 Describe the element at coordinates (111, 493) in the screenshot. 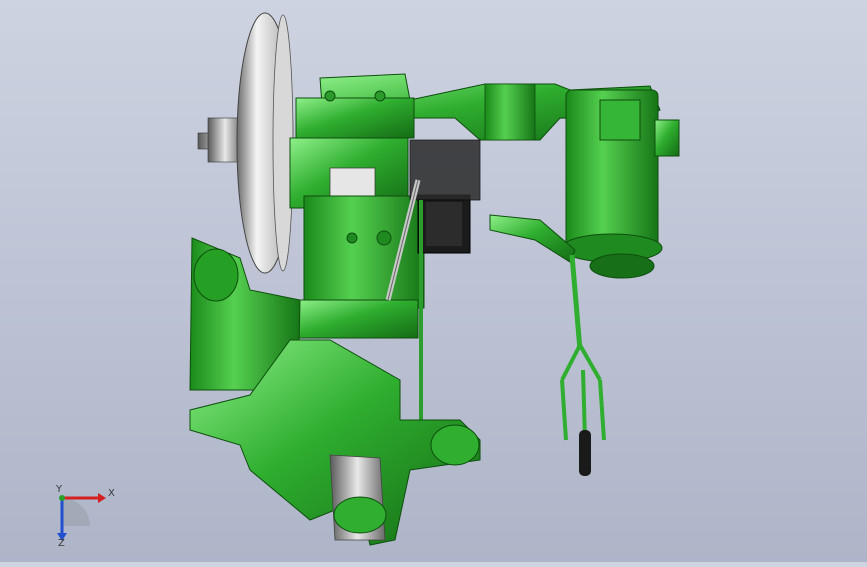

I see `x-axis-label: X` at that location.